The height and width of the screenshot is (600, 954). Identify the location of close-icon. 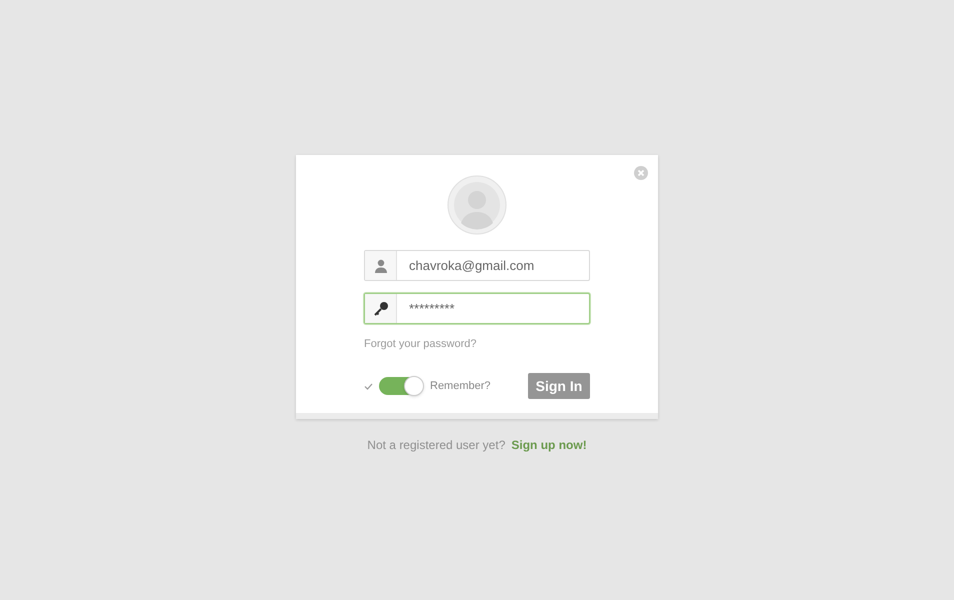
(641, 173).